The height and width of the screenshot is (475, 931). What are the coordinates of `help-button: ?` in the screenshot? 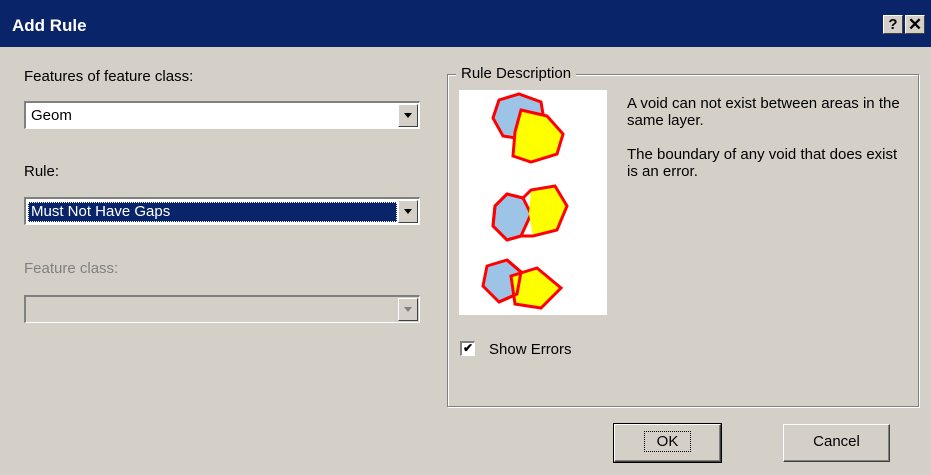 It's located at (893, 24).